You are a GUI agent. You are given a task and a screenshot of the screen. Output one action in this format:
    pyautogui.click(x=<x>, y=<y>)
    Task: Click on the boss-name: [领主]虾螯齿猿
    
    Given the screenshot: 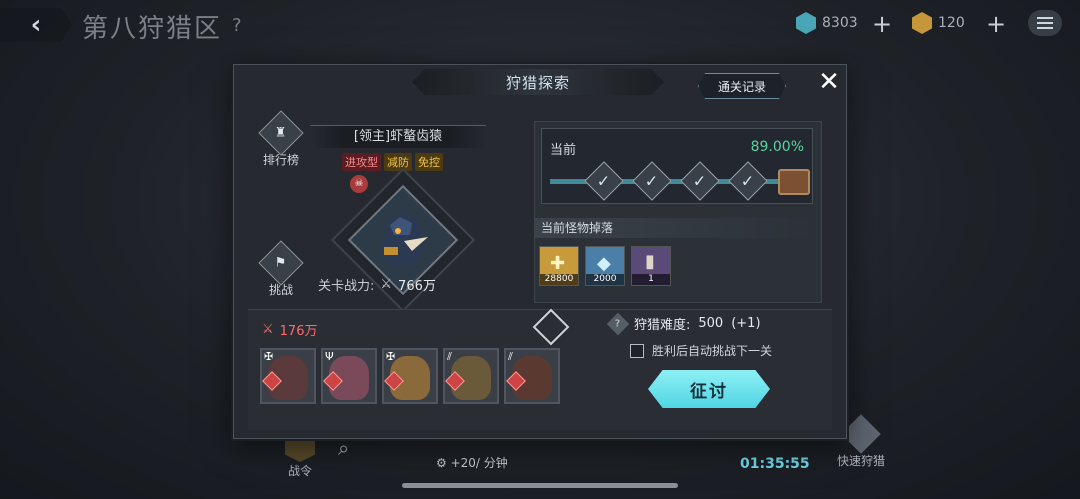 What is the action you would take?
    pyautogui.click(x=398, y=136)
    